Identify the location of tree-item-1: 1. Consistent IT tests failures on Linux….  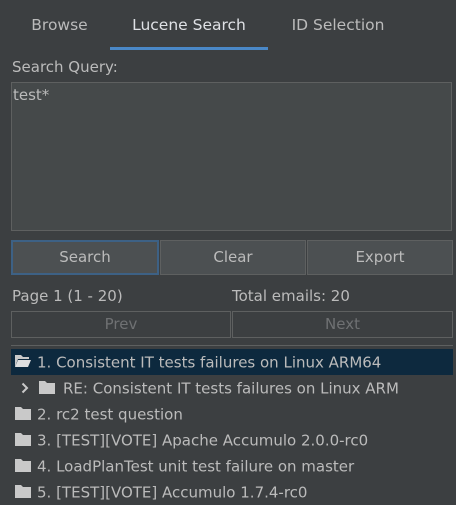
(232, 362).